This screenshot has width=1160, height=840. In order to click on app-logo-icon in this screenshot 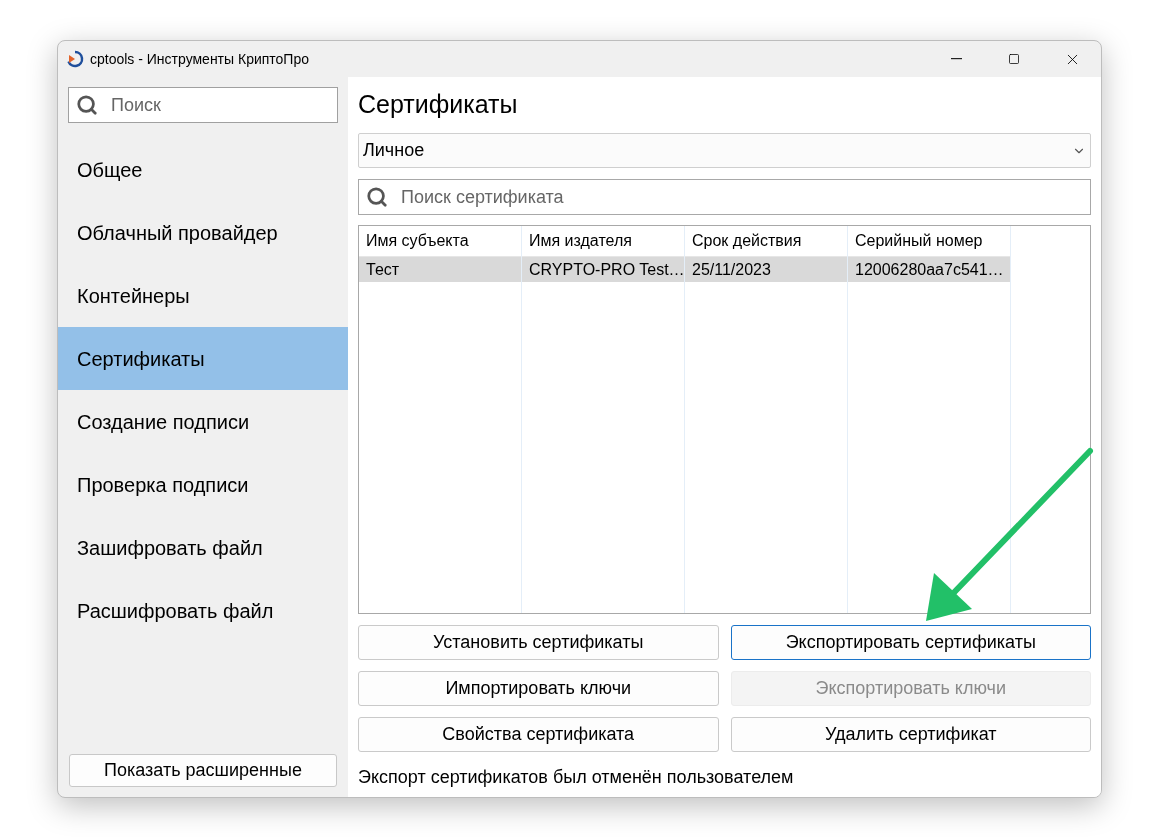, I will do `click(75, 59)`.